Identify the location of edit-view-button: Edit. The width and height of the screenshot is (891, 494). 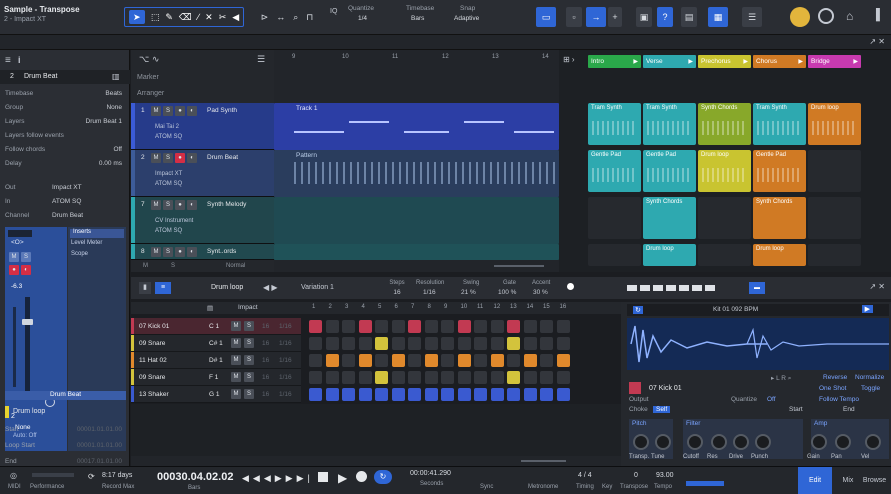
(815, 480).